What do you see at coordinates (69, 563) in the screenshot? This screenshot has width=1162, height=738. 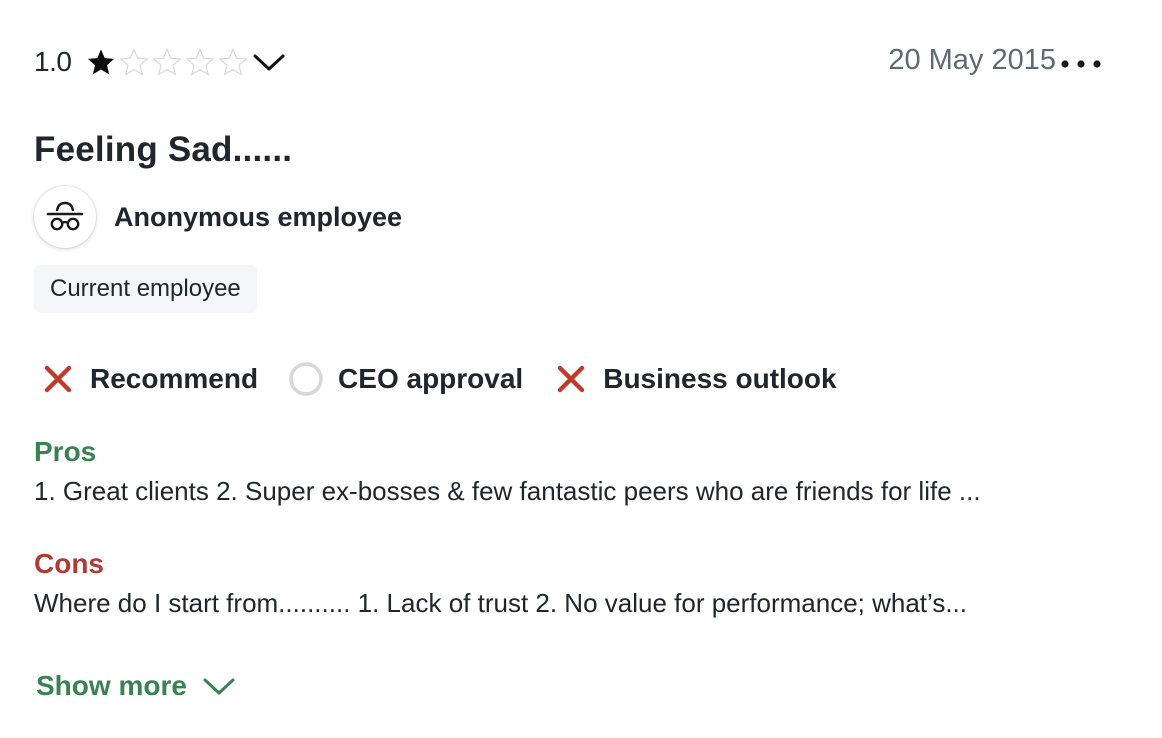 I see `cons-heading: Cons` at bounding box center [69, 563].